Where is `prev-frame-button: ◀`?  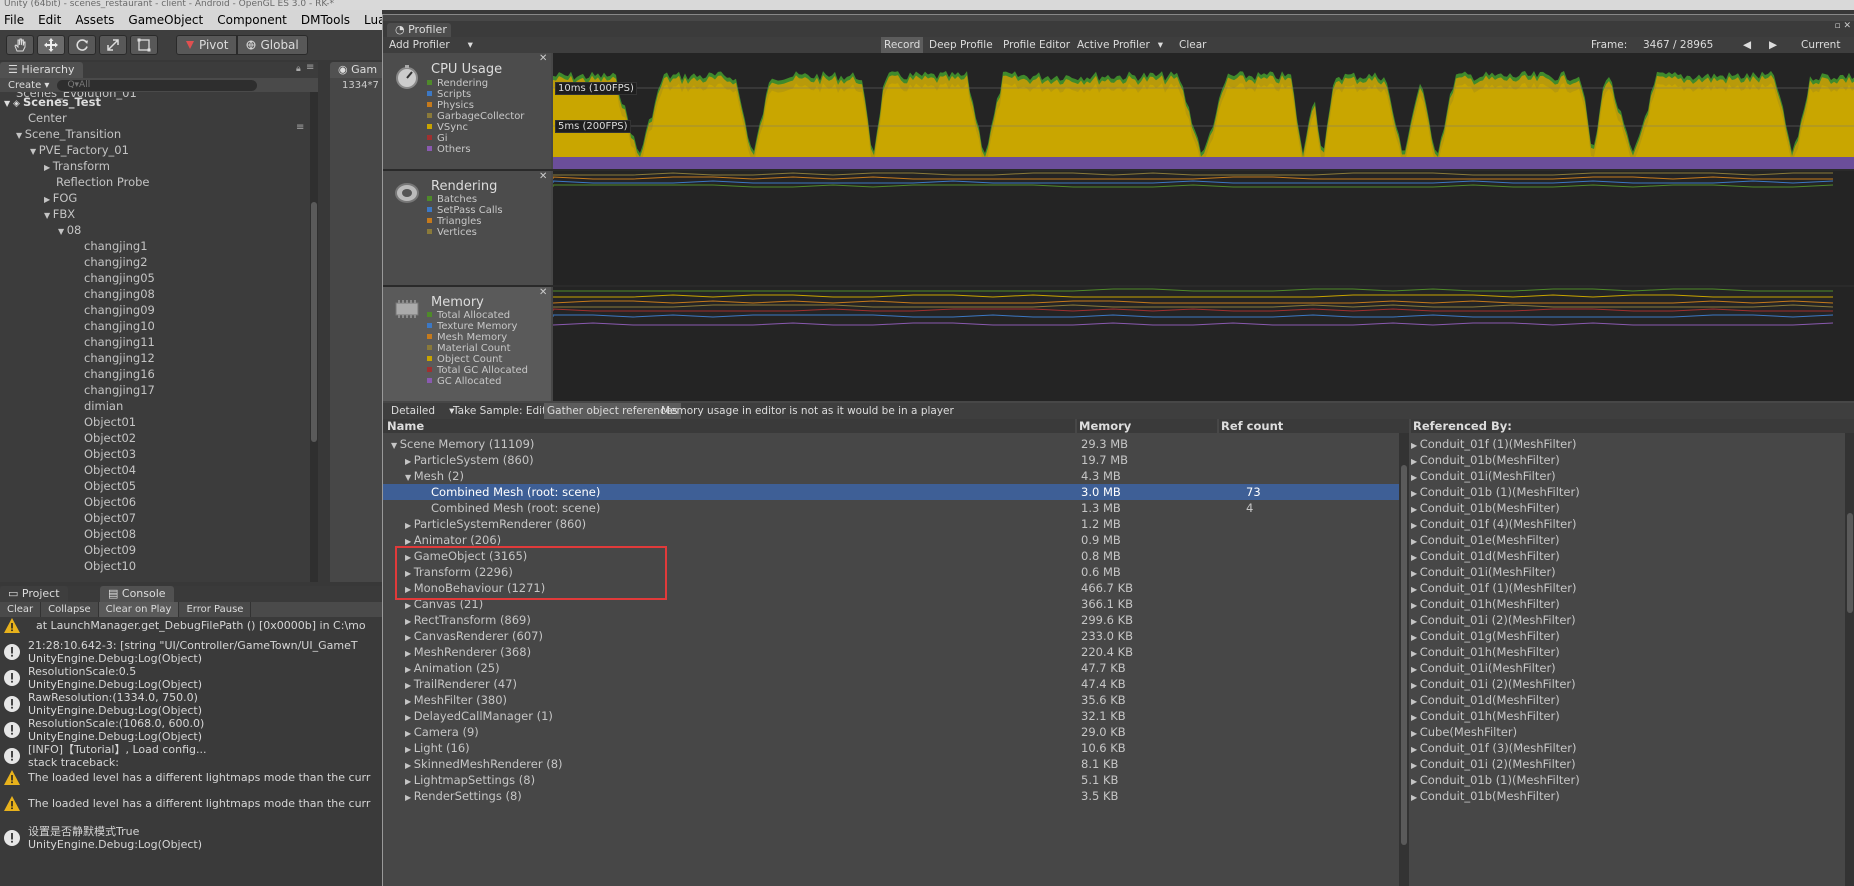
prev-frame-button: ◀ is located at coordinates (1747, 45).